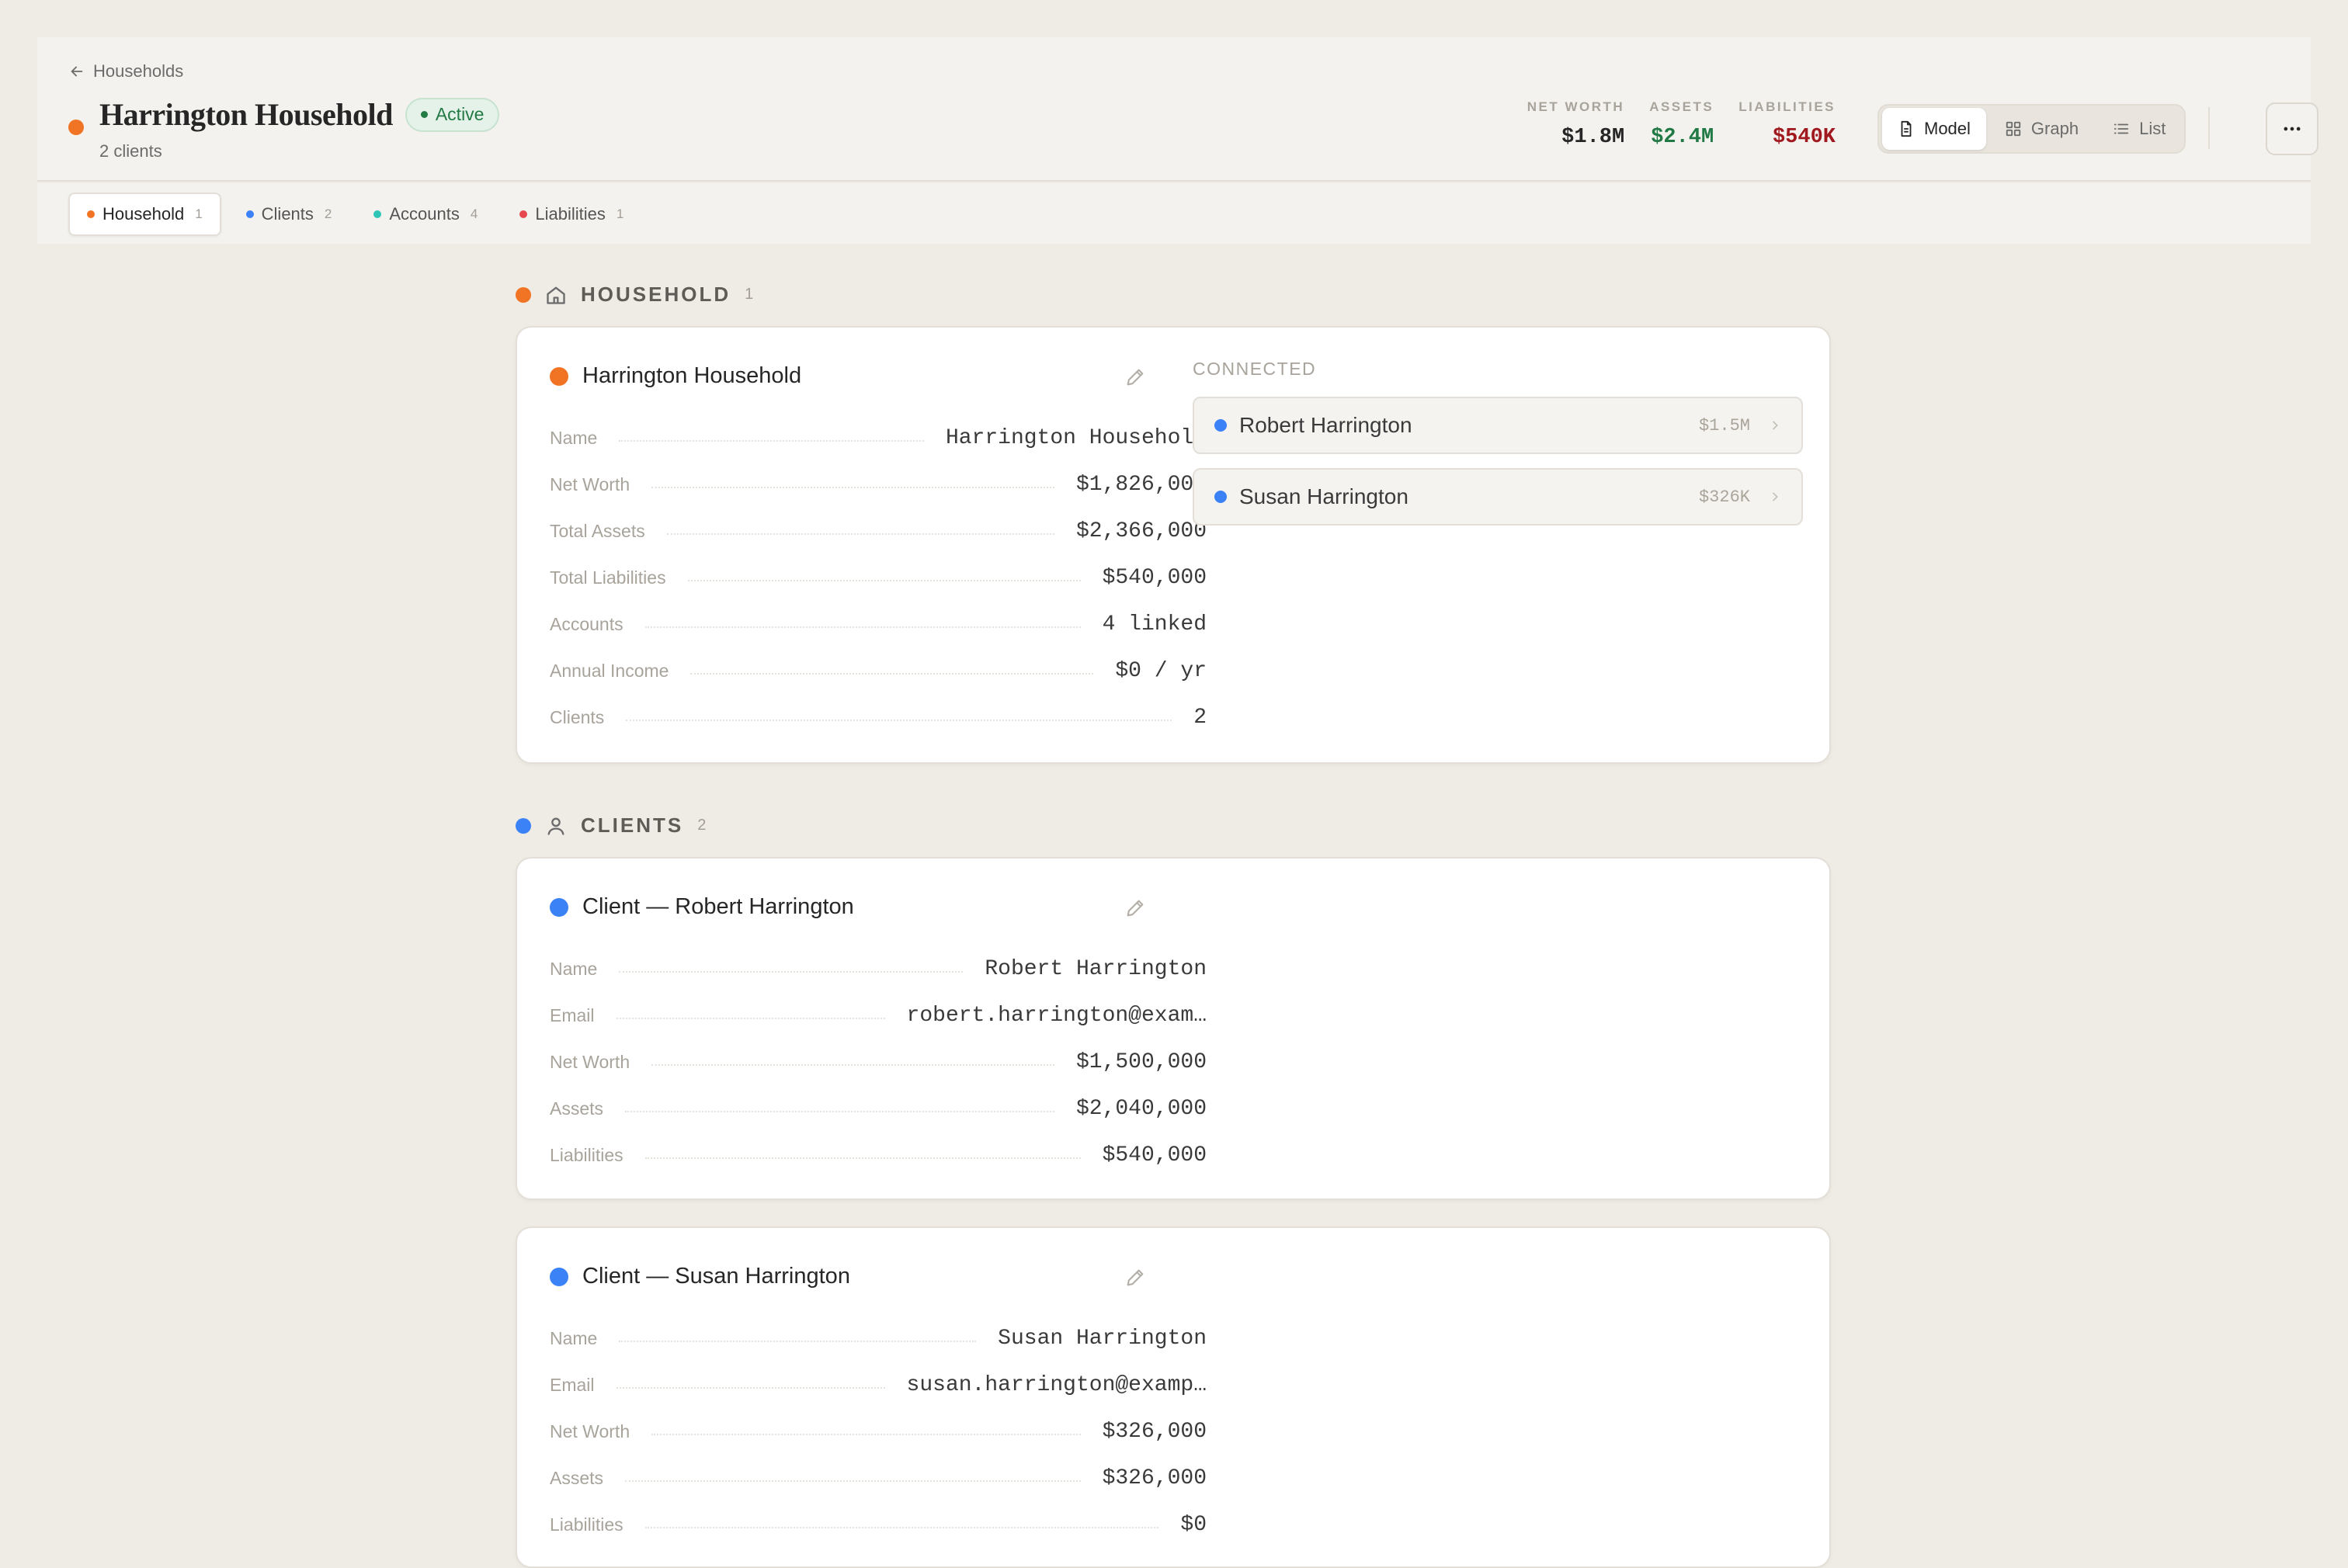  I want to click on field-row: Net Worth $326,000, so click(878, 1431).